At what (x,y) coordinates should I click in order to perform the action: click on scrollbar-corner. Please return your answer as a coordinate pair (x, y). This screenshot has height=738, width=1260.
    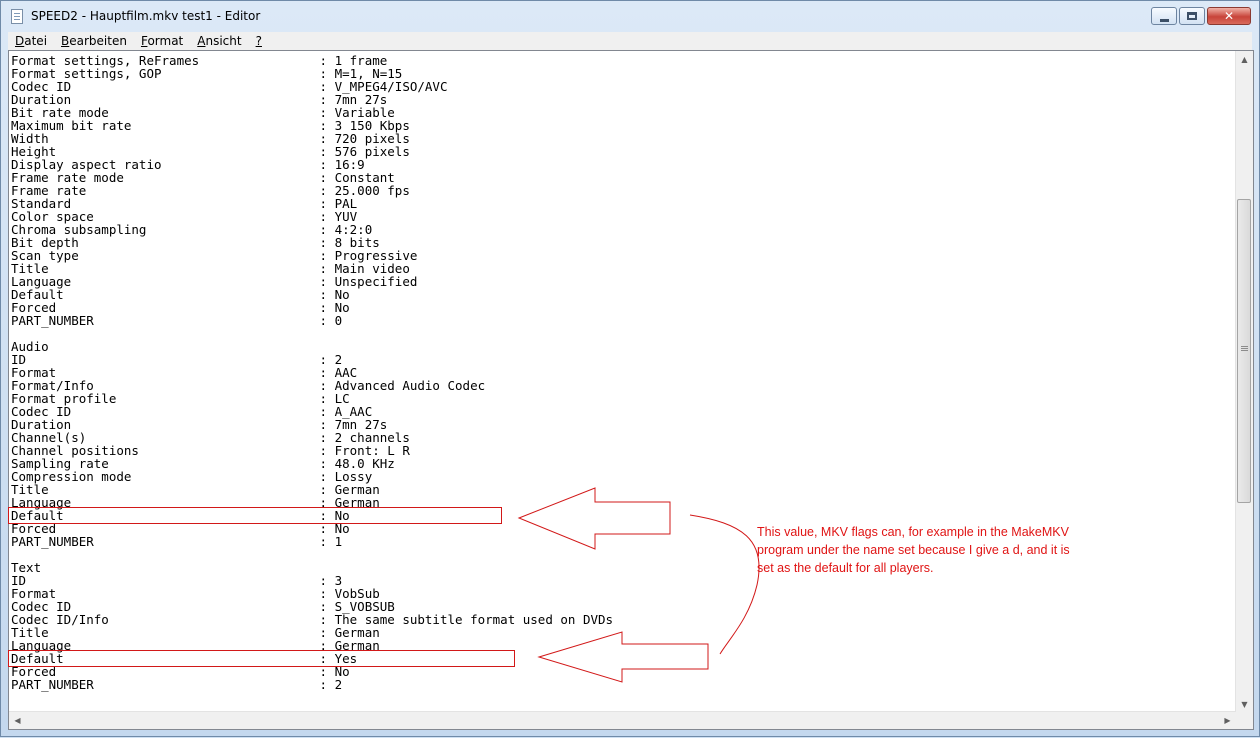
    Looking at the image, I should click on (1244, 720).